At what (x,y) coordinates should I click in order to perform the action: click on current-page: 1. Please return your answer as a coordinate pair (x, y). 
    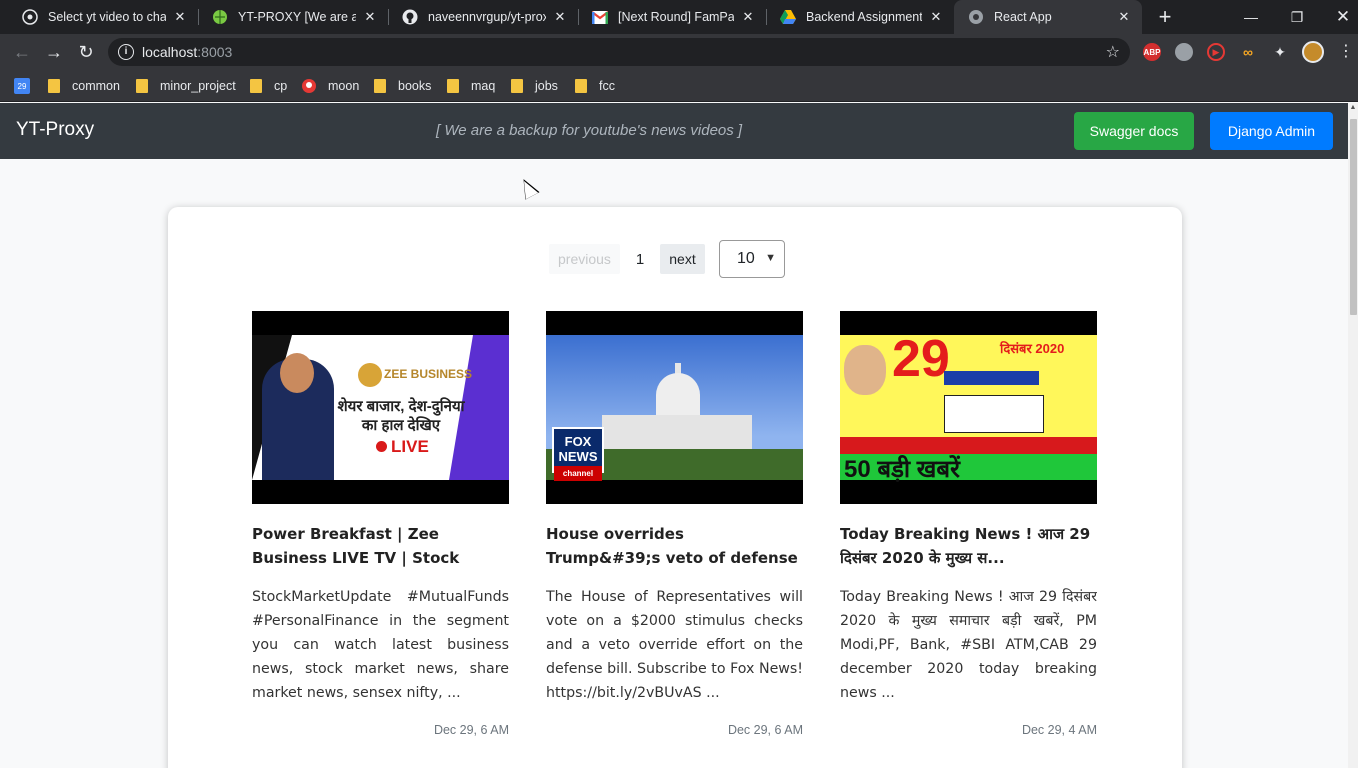
    Looking at the image, I should click on (640, 259).